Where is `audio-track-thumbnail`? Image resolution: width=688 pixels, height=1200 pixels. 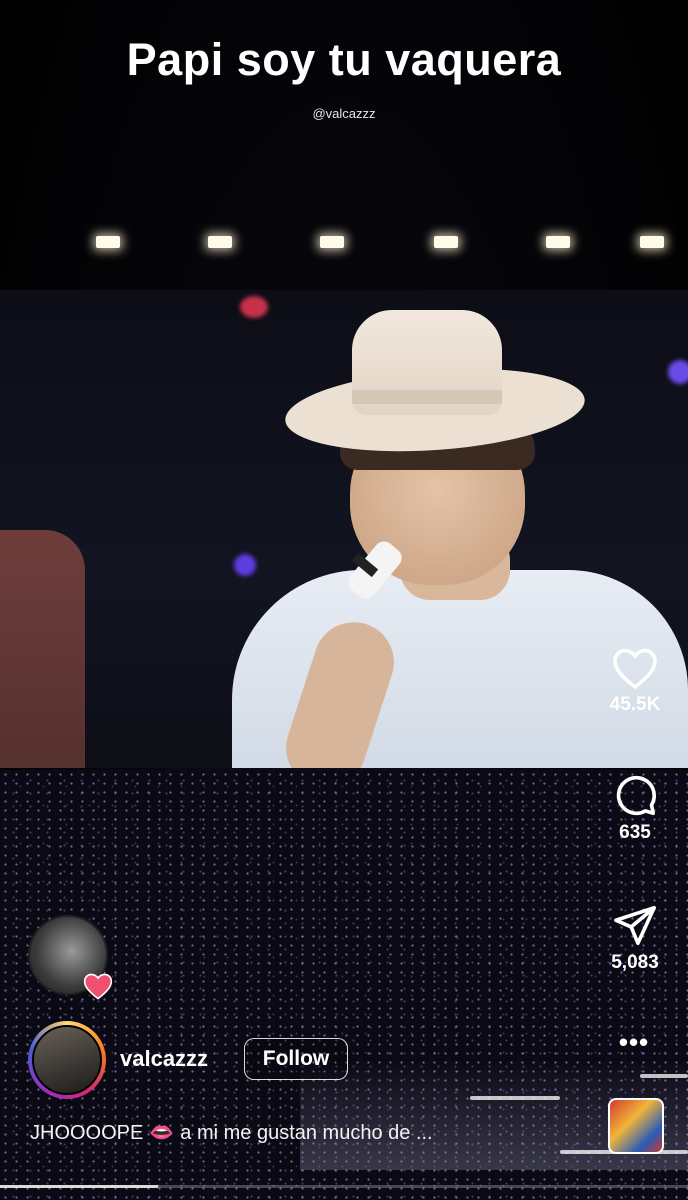 audio-track-thumbnail is located at coordinates (636, 1126).